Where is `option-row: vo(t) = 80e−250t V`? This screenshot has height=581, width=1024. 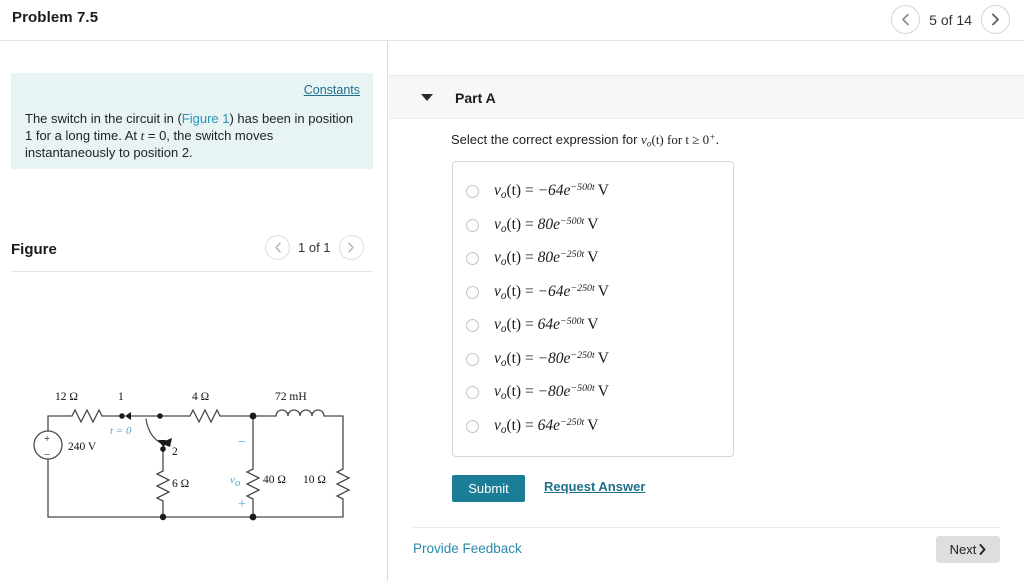
option-row: vo(t) = 80e−250t V is located at coordinates (593, 259).